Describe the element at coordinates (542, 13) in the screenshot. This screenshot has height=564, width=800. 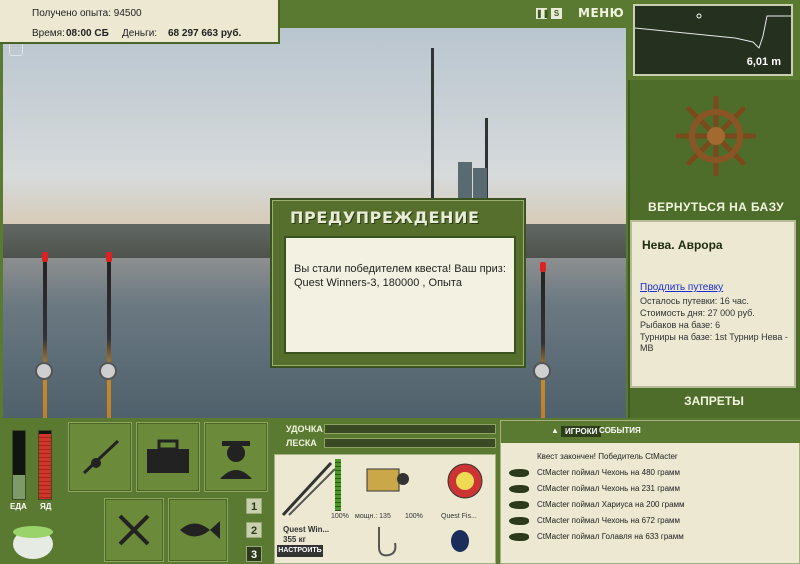
I see `pause-icon: ❚❚` at that location.